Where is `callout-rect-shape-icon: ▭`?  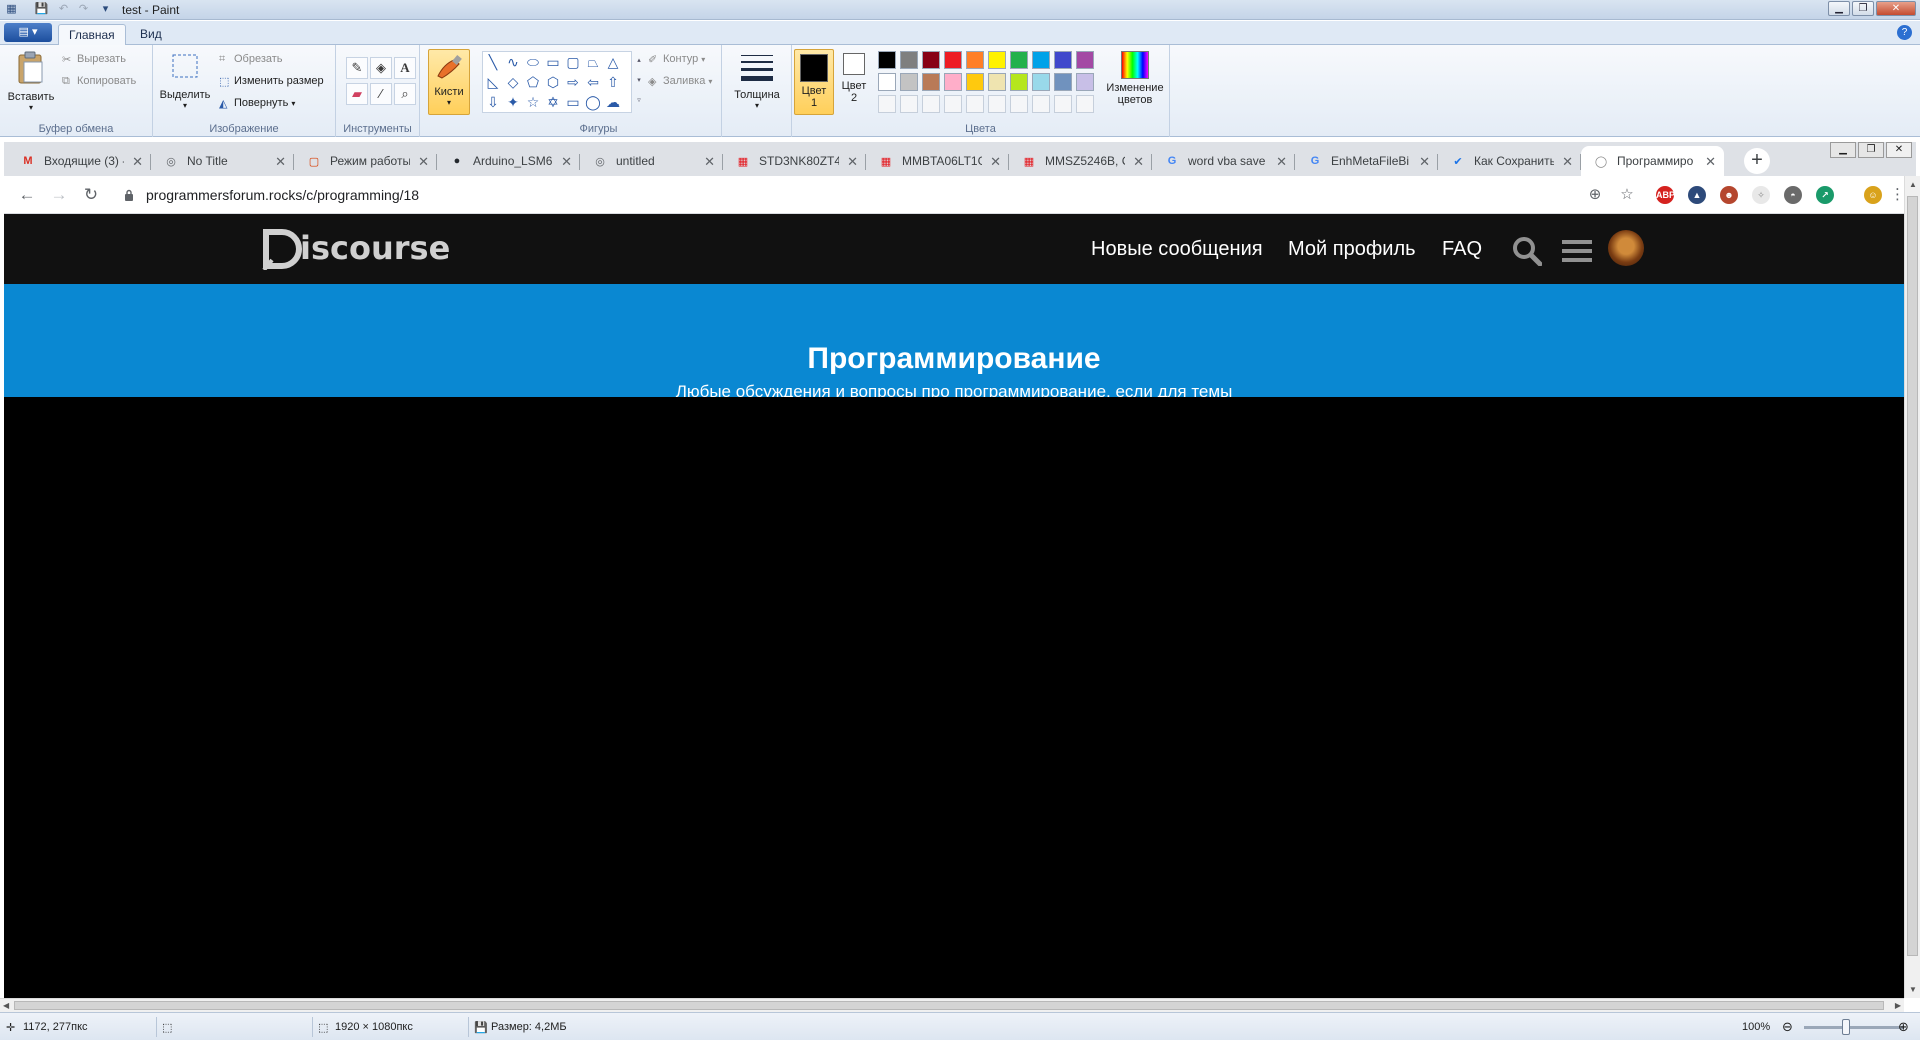
callout-rect-shape-icon: ▭ is located at coordinates (573, 102).